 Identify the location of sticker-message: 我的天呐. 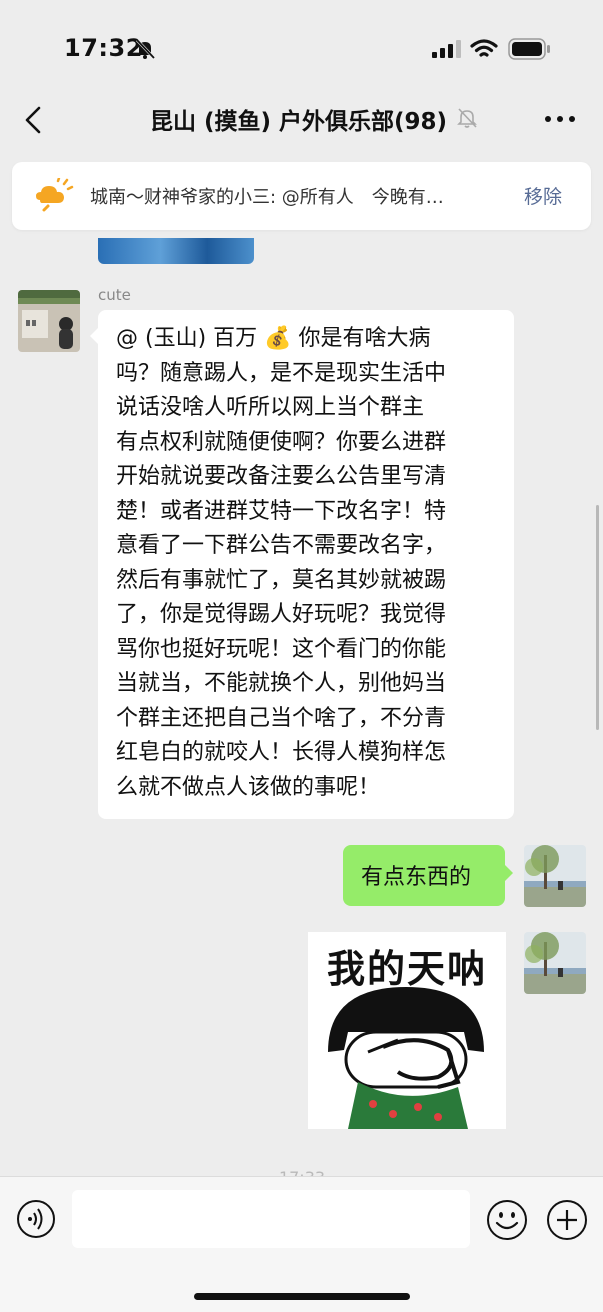
(407, 1030).